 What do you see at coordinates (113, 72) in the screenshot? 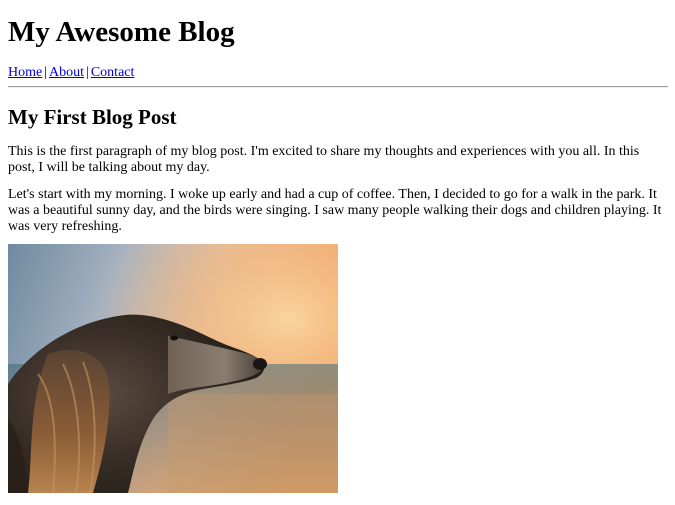
I see `nav-link-contact: Contact` at bounding box center [113, 72].